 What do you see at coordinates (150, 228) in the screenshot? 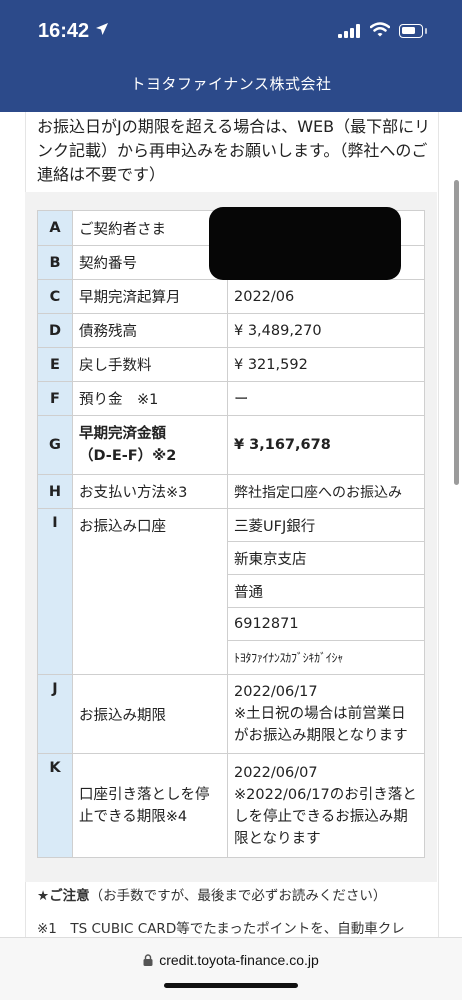
I see `row-label: ご契約者さま` at bounding box center [150, 228].